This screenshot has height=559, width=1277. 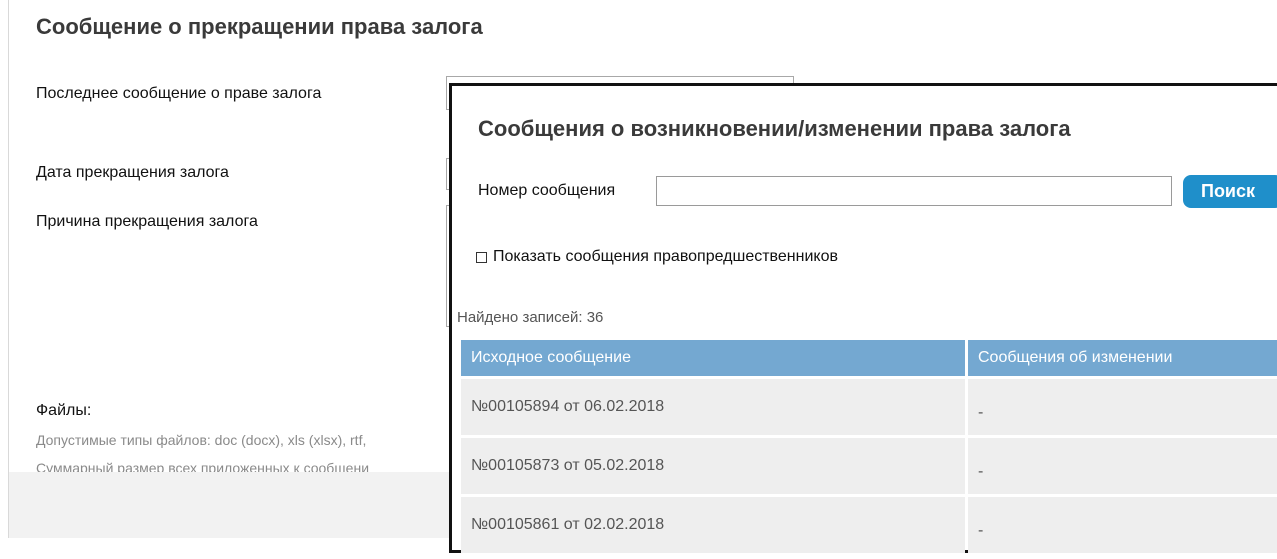 What do you see at coordinates (229, 505) in the screenshot?
I see `footer-area` at bounding box center [229, 505].